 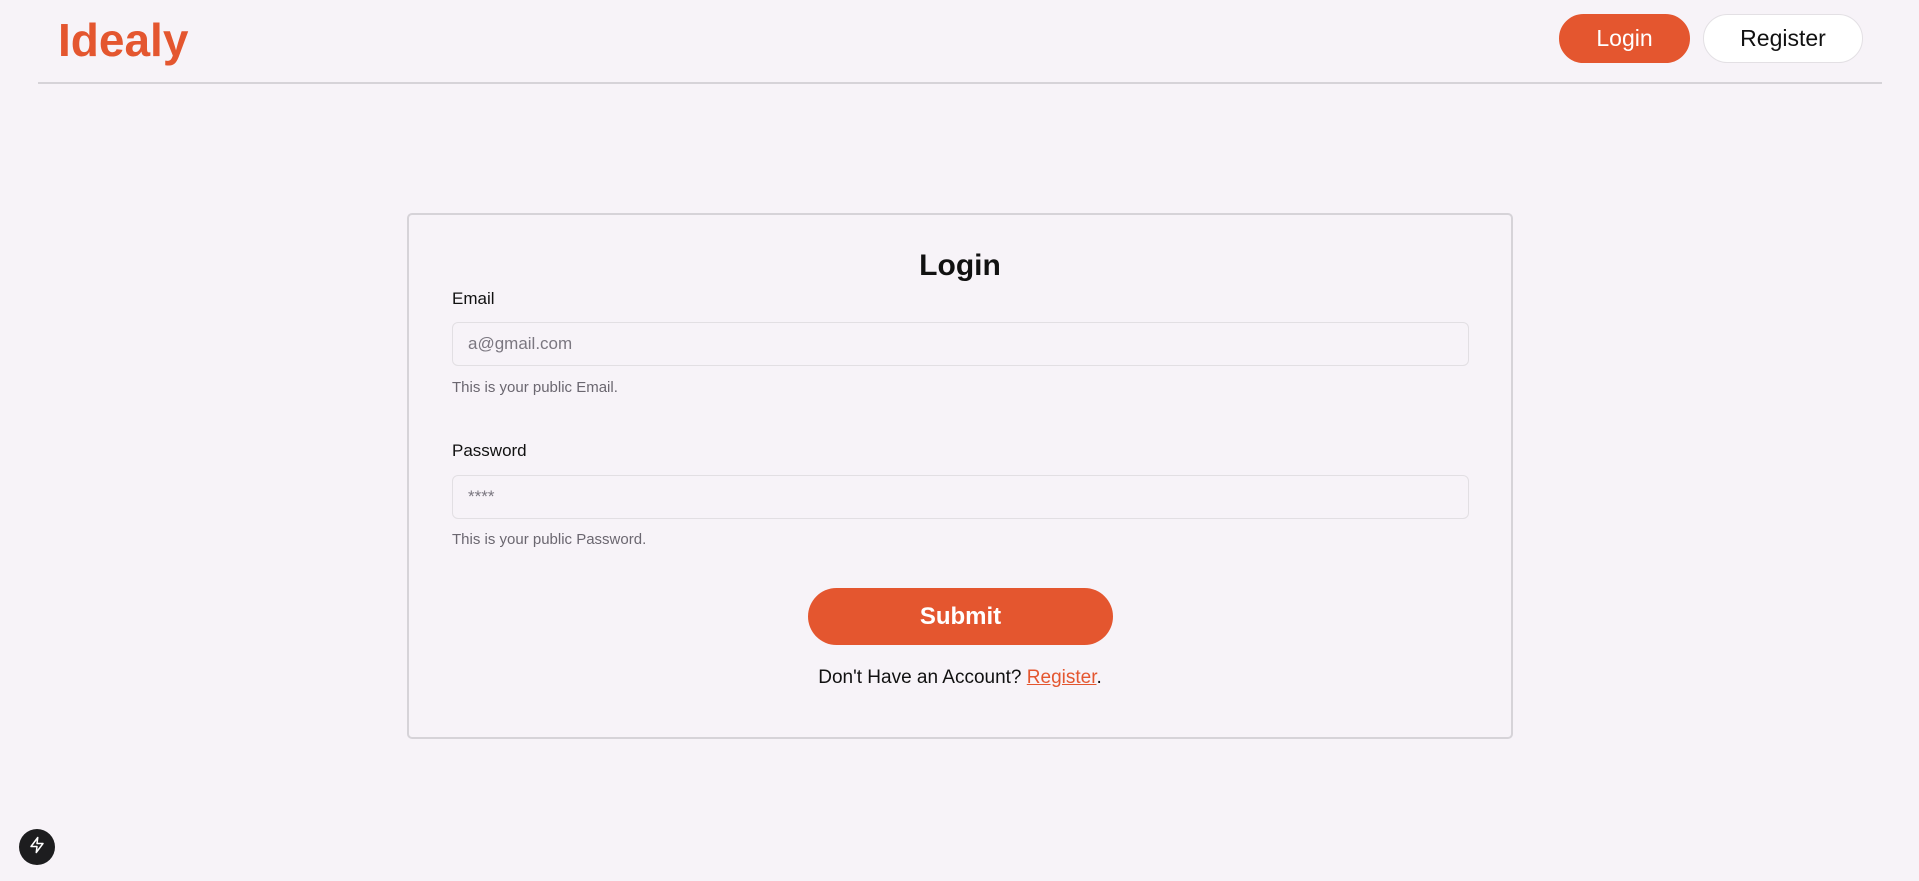 I want to click on top-nav: Idealy Login Register, so click(x=960, y=42).